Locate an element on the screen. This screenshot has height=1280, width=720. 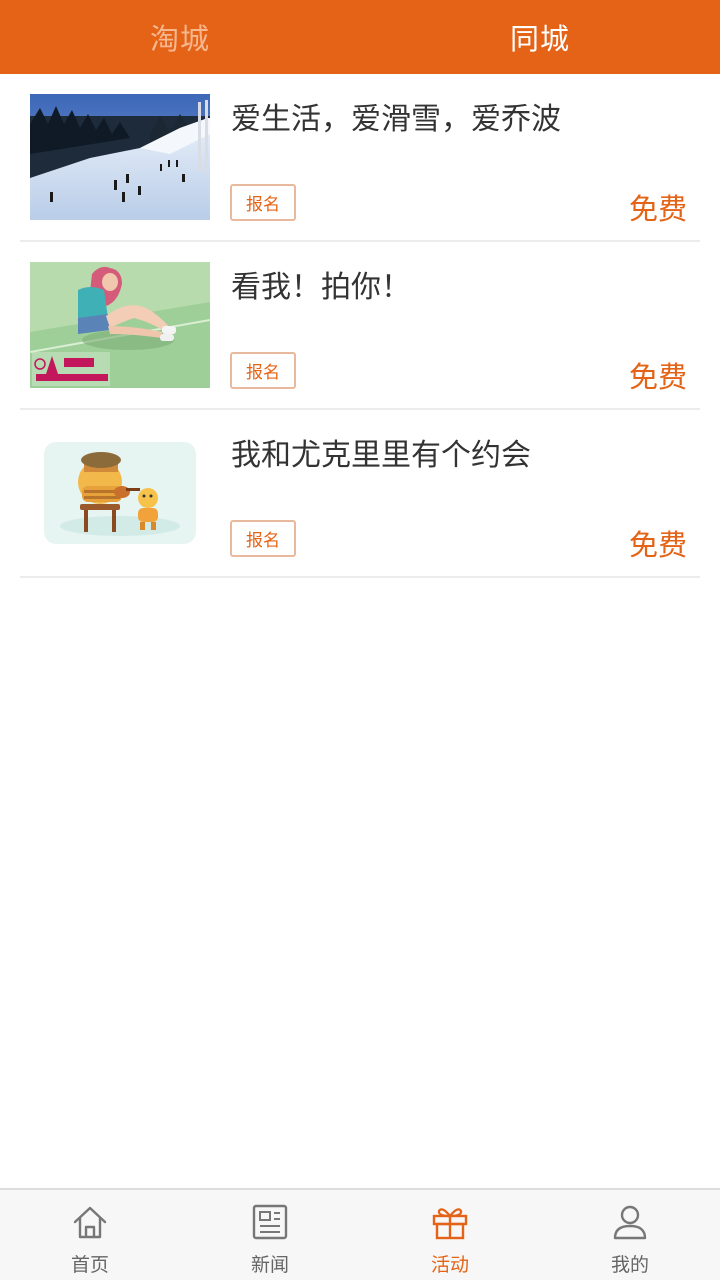
girl-sitting-on-grass-photo is located at coordinates (120, 325).